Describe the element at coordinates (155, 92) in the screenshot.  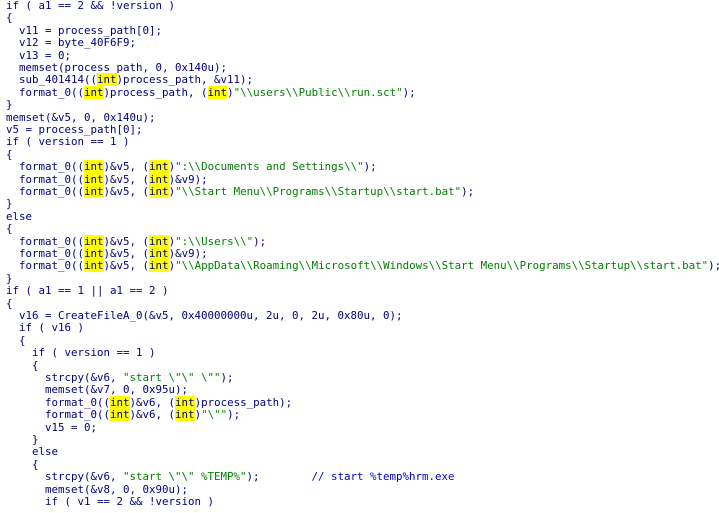
I see `code-token: )process_path, (` at that location.